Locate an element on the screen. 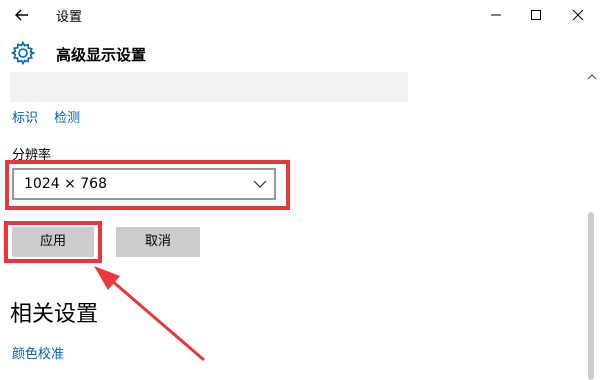 The height and width of the screenshot is (380, 600). page-title: 高级显示设置 is located at coordinates (101, 55).